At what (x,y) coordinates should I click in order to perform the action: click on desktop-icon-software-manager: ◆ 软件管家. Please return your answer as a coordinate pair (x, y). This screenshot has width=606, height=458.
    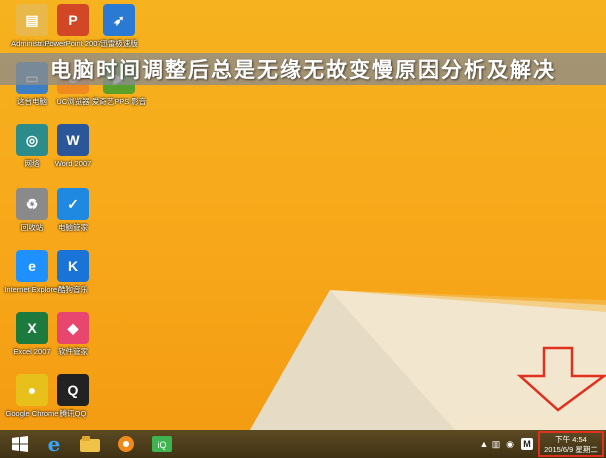
    Looking at the image, I should click on (73, 341).